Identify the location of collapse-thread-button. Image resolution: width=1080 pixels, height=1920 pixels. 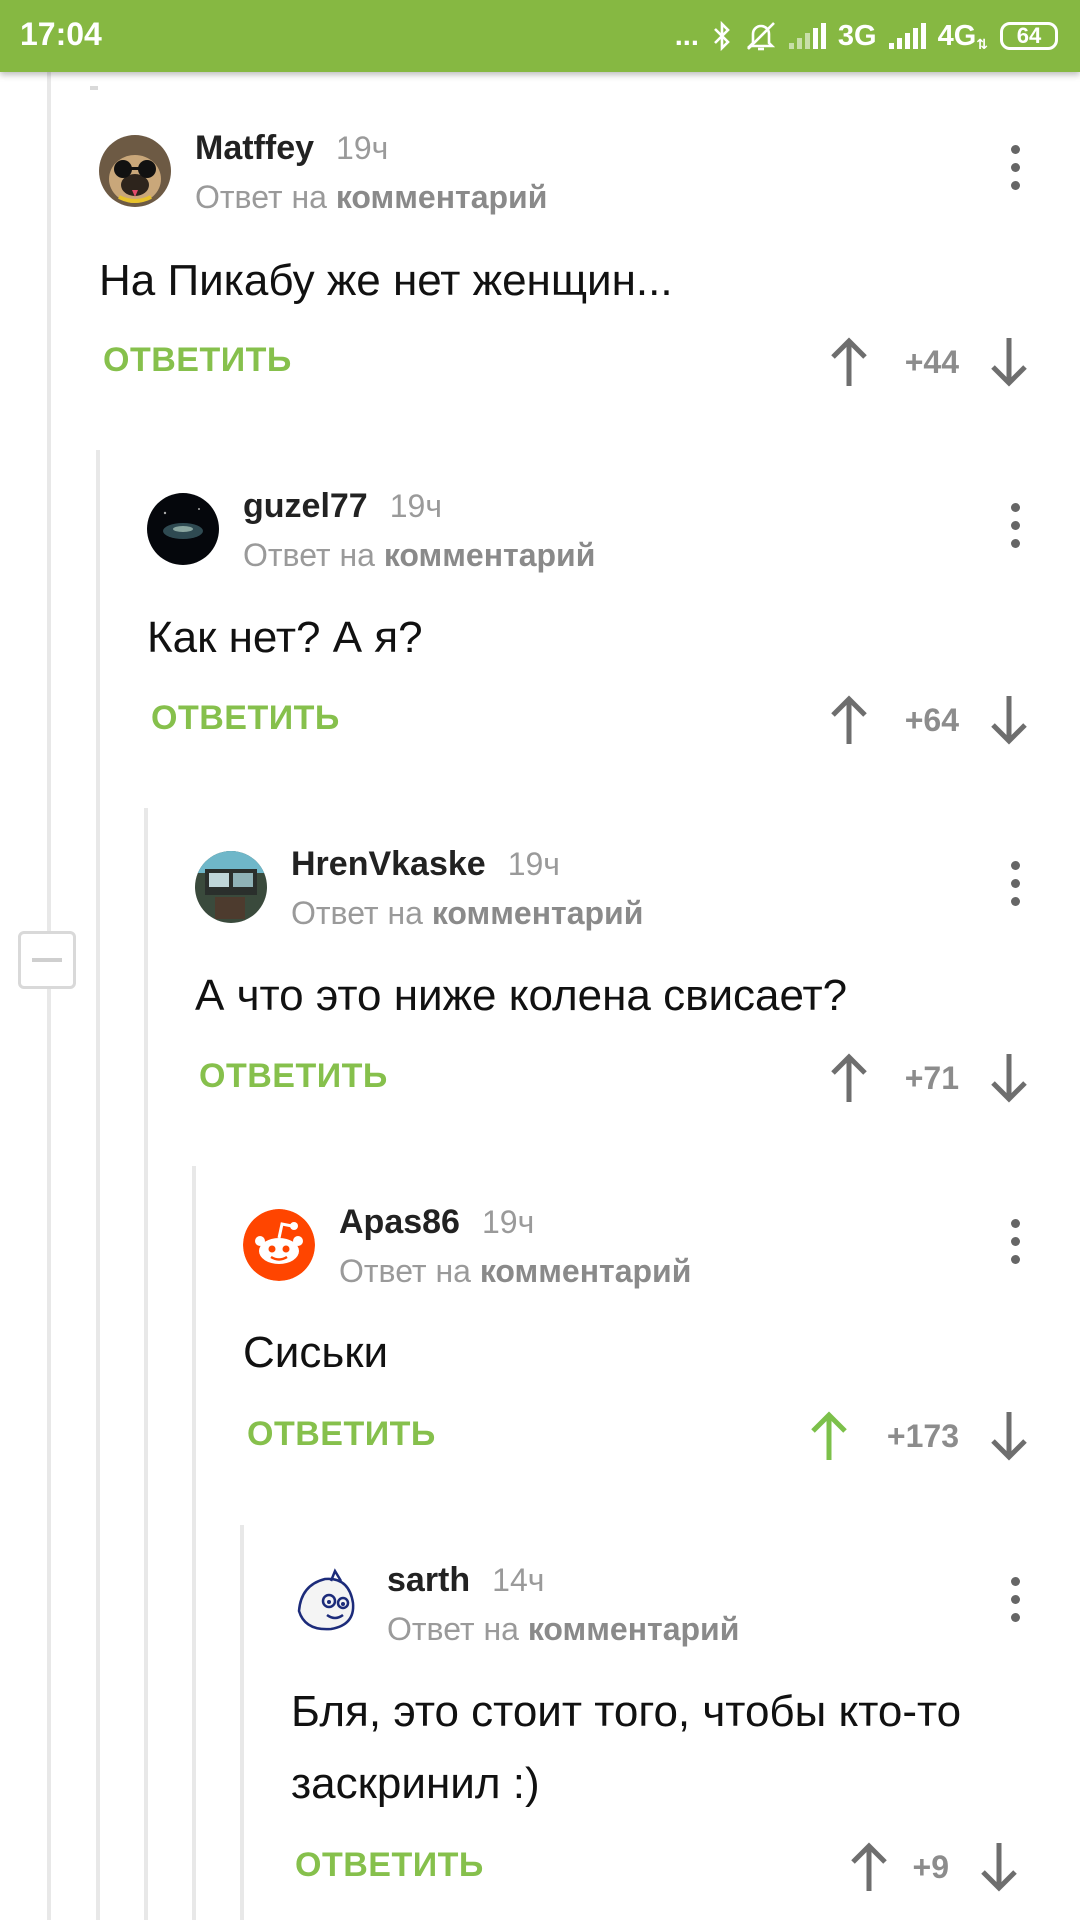
(47, 960).